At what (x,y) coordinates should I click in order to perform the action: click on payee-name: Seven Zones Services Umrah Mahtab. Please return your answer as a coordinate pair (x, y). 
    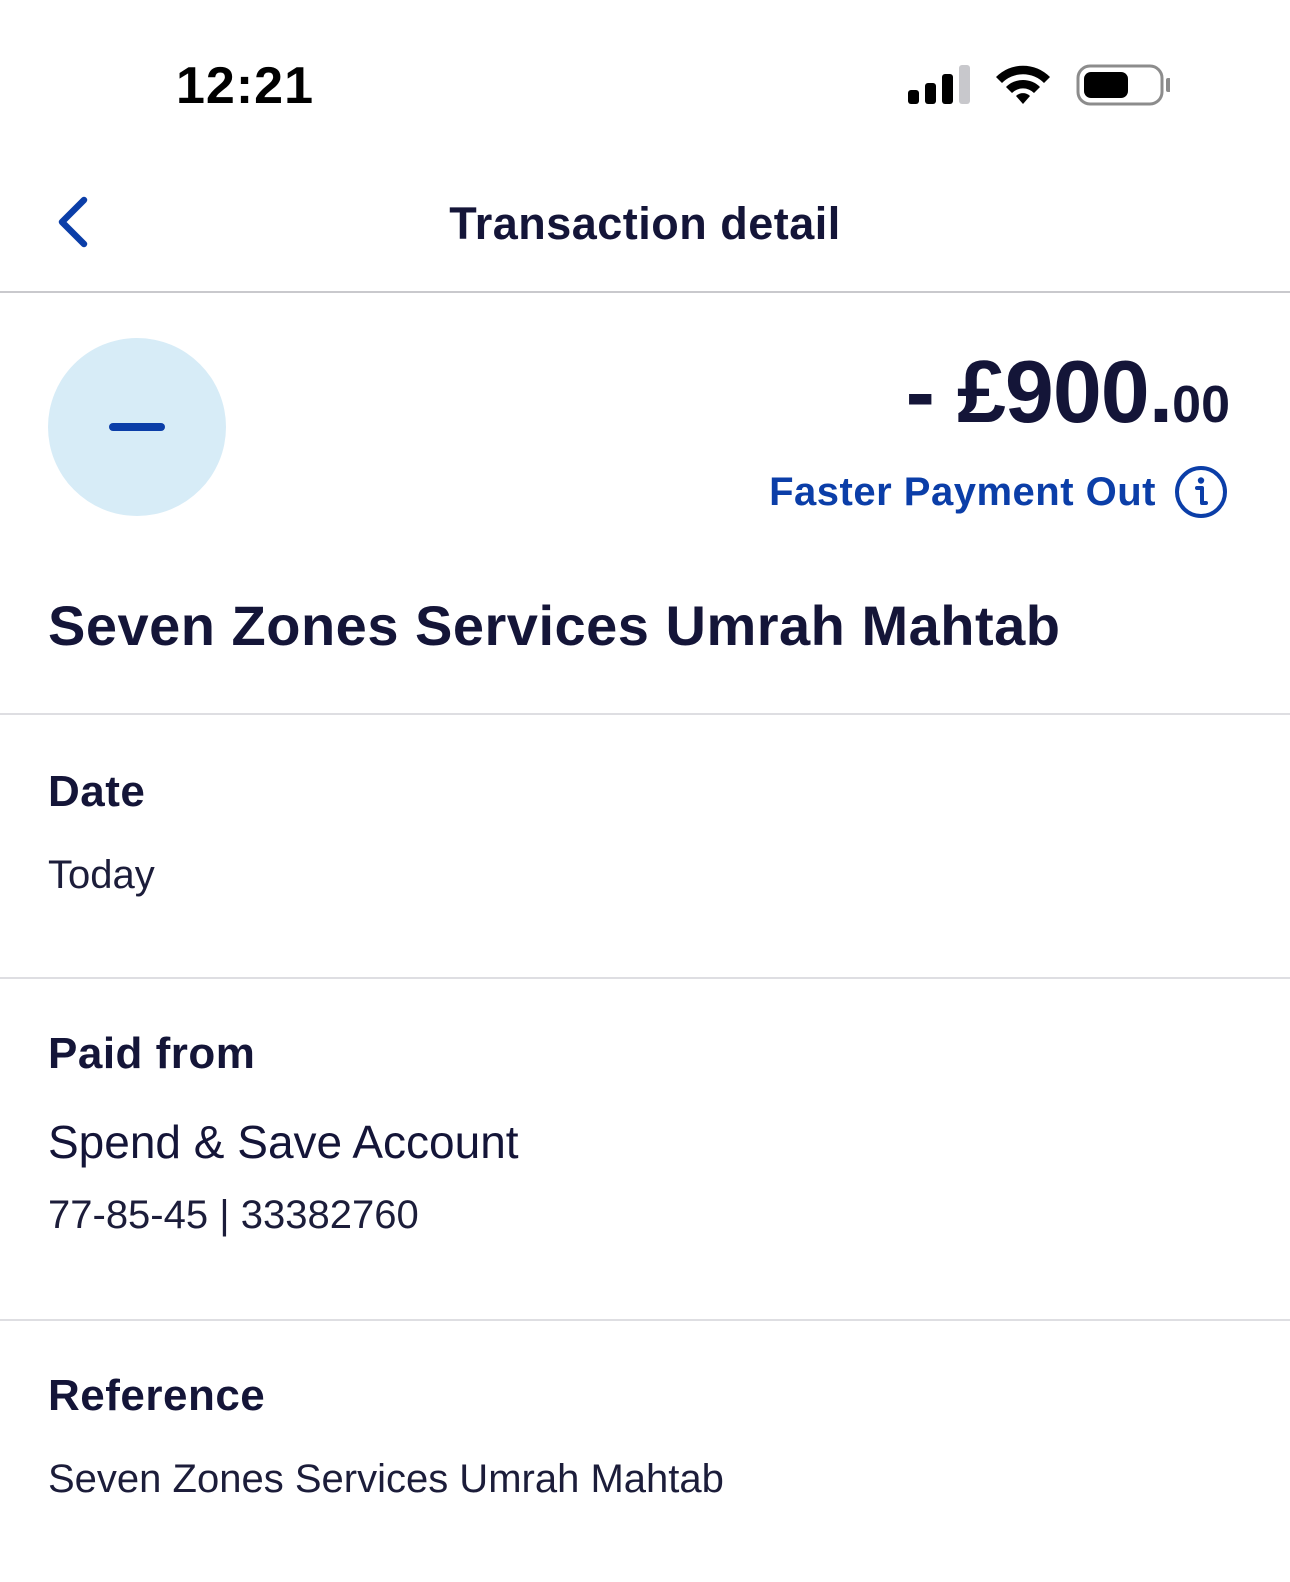
    Looking at the image, I should click on (554, 625).